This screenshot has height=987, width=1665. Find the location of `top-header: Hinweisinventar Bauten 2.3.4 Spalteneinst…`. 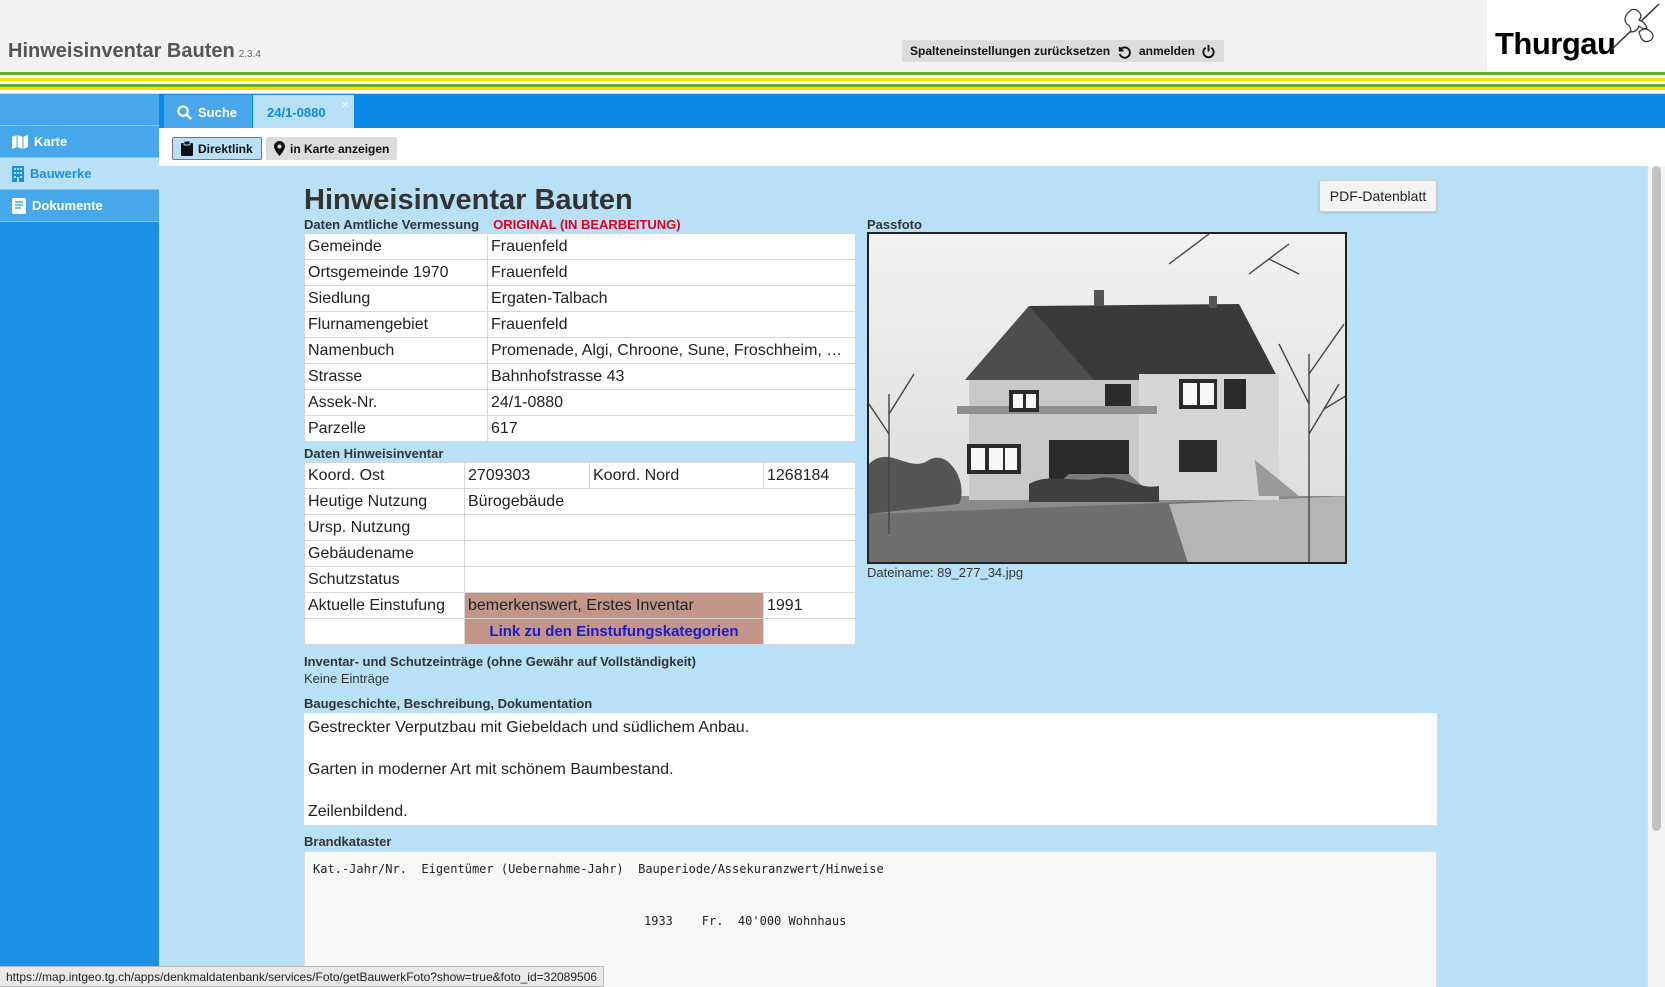

top-header: Hinweisinventar Bauten 2.3.4 Spalteneinst… is located at coordinates (832, 36).